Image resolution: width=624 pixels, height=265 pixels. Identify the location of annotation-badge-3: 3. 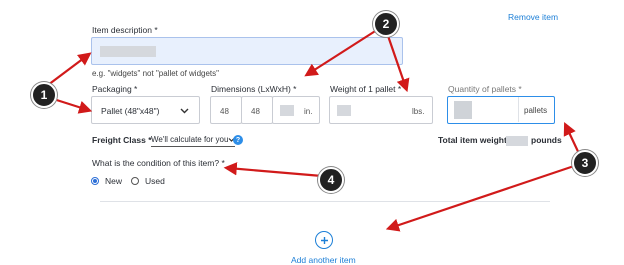
(585, 163).